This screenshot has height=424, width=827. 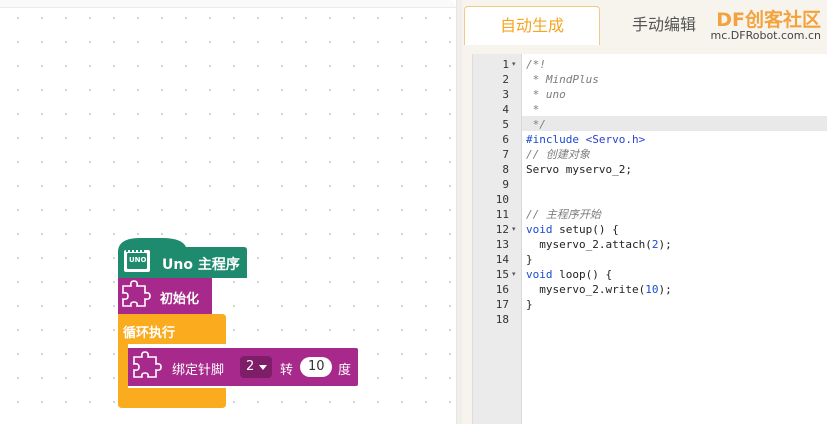 What do you see at coordinates (180, 299) in the screenshot?
I see `init-label: 初始化` at bounding box center [180, 299].